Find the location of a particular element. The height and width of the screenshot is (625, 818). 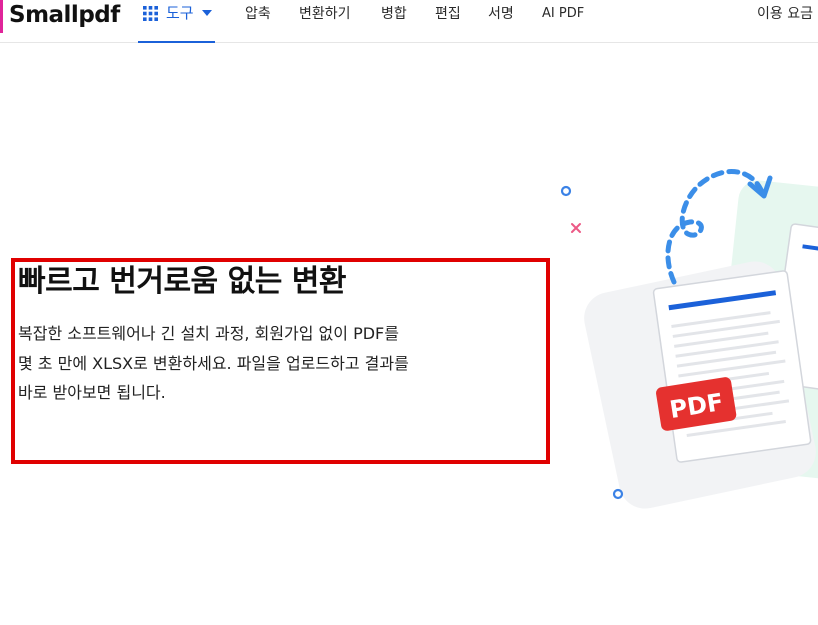

nav-link-pricing: 이용 요금 is located at coordinates (785, 14).